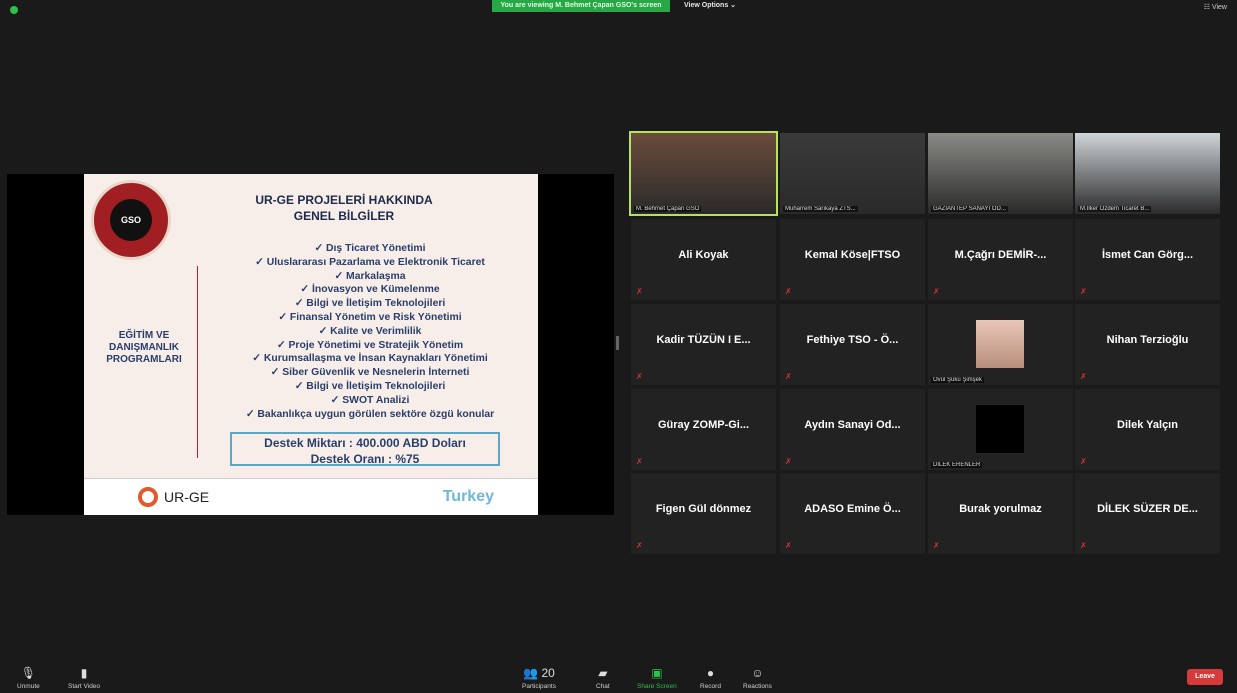 Image resolution: width=1237 pixels, height=693 pixels. What do you see at coordinates (344, 208) in the screenshot?
I see `slide-title: UR-GE PROJELERİ HAKKINDA GENEL BİLGİLER` at bounding box center [344, 208].